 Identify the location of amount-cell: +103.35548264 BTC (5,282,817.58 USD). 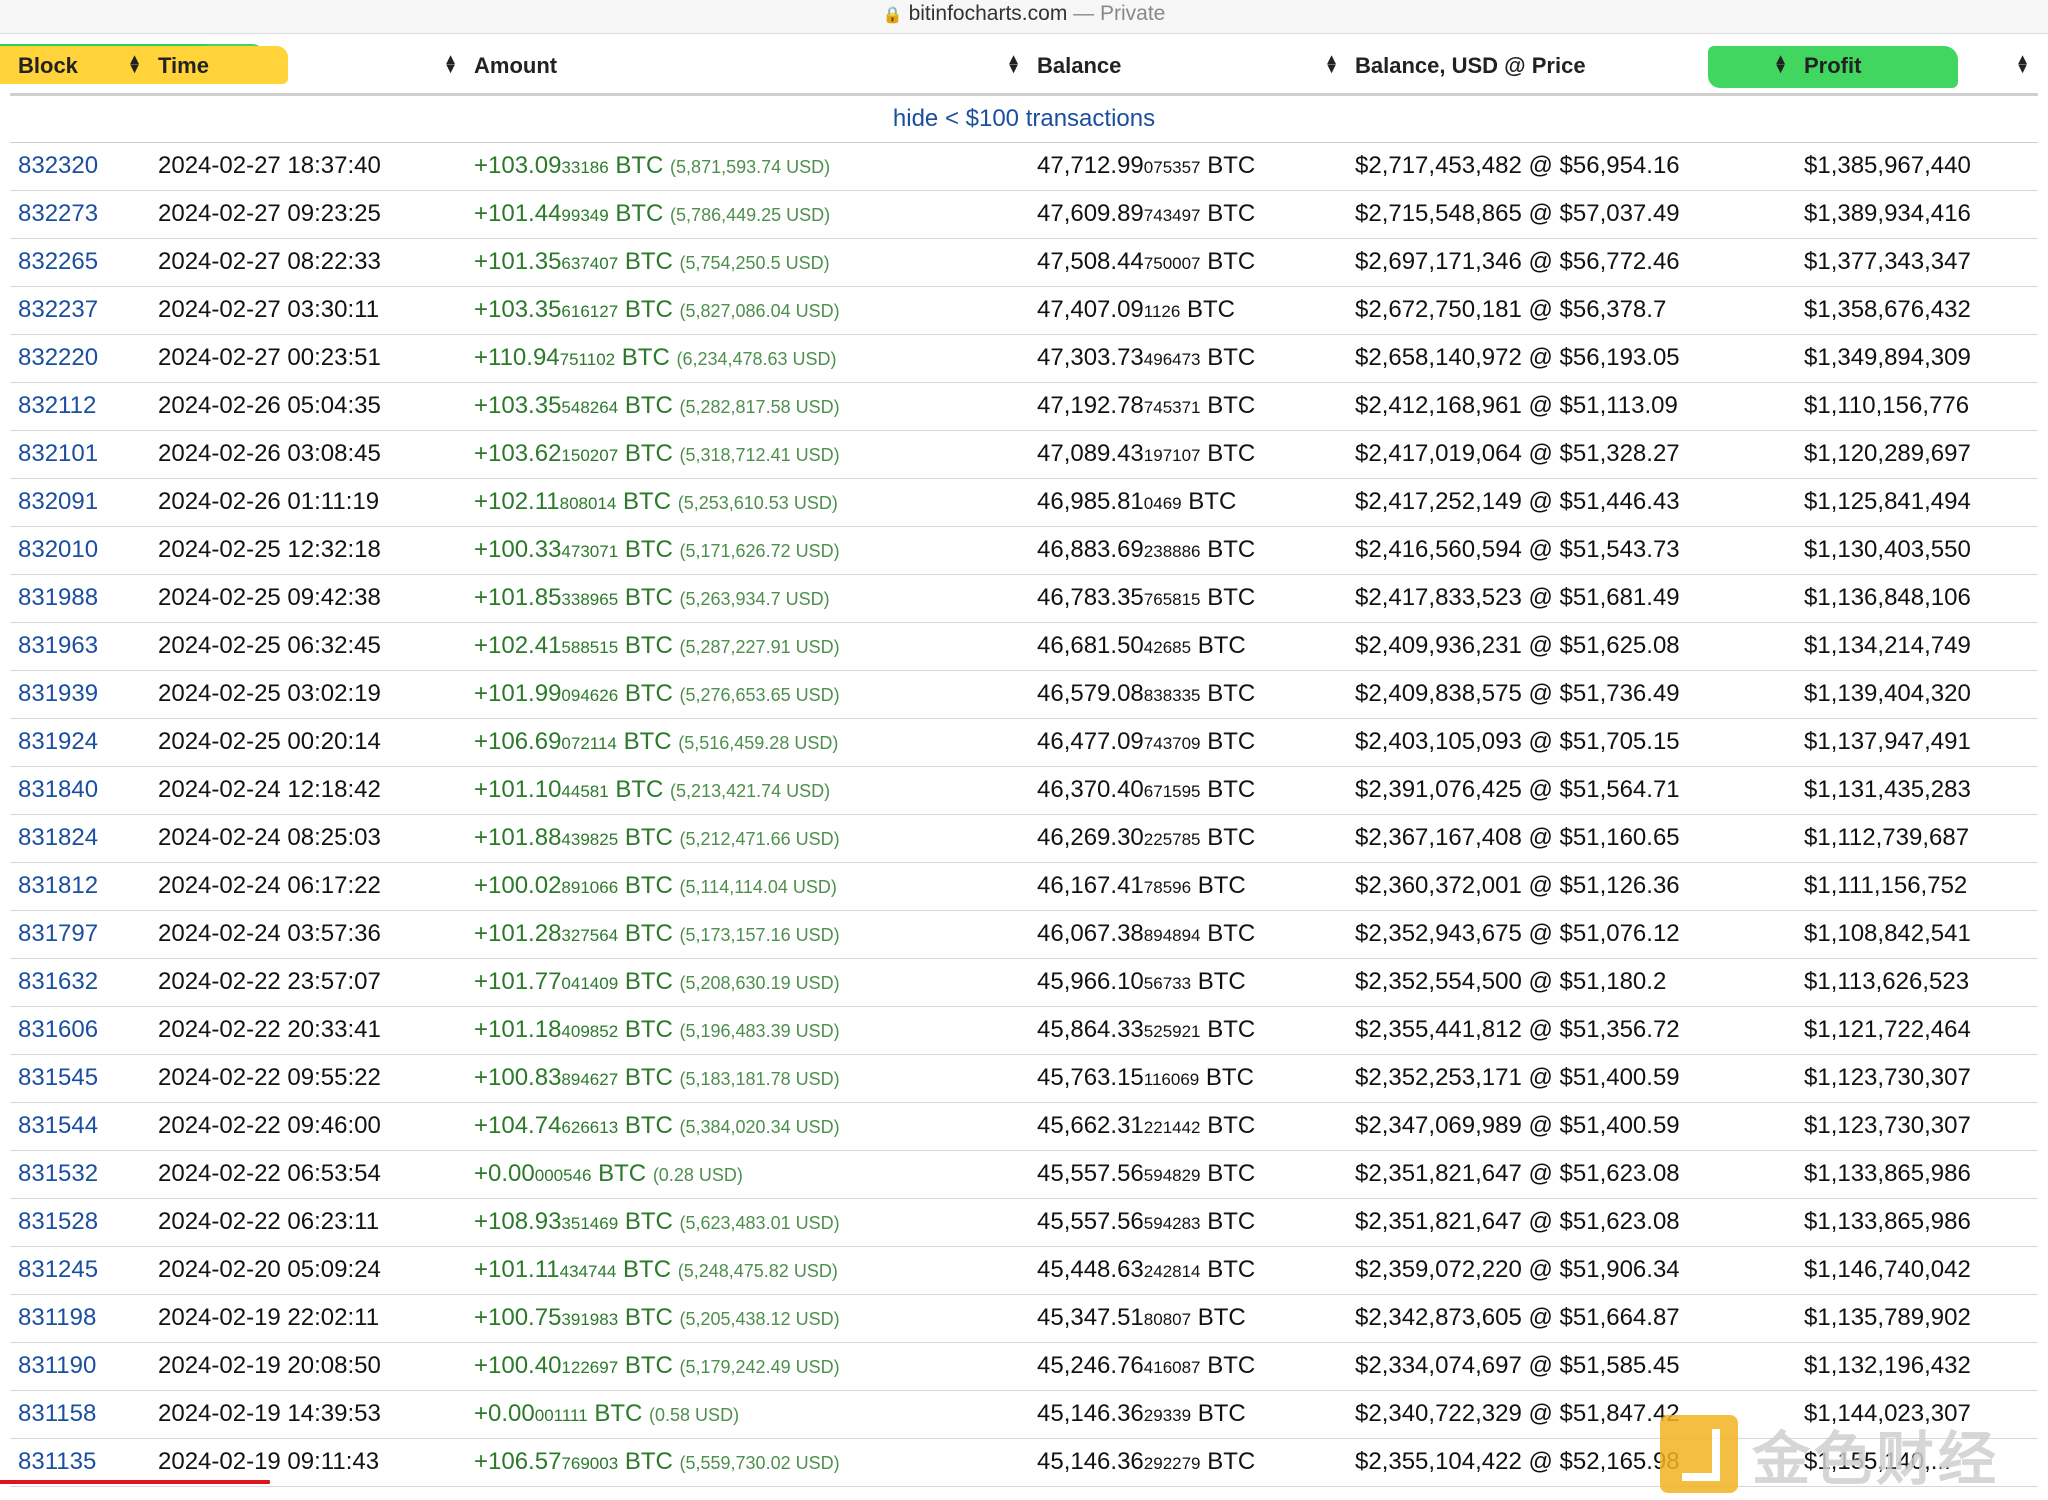
(747, 406).